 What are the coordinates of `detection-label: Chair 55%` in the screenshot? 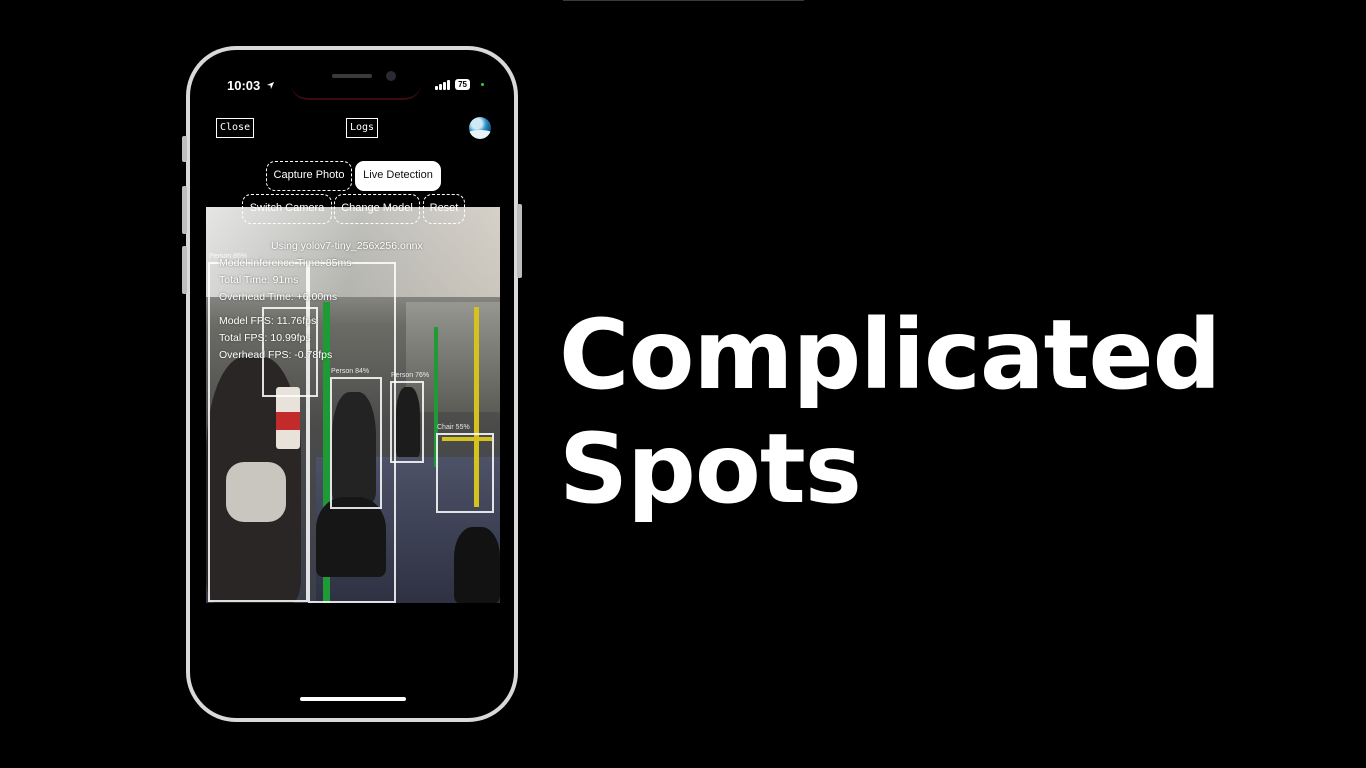 It's located at (453, 427).